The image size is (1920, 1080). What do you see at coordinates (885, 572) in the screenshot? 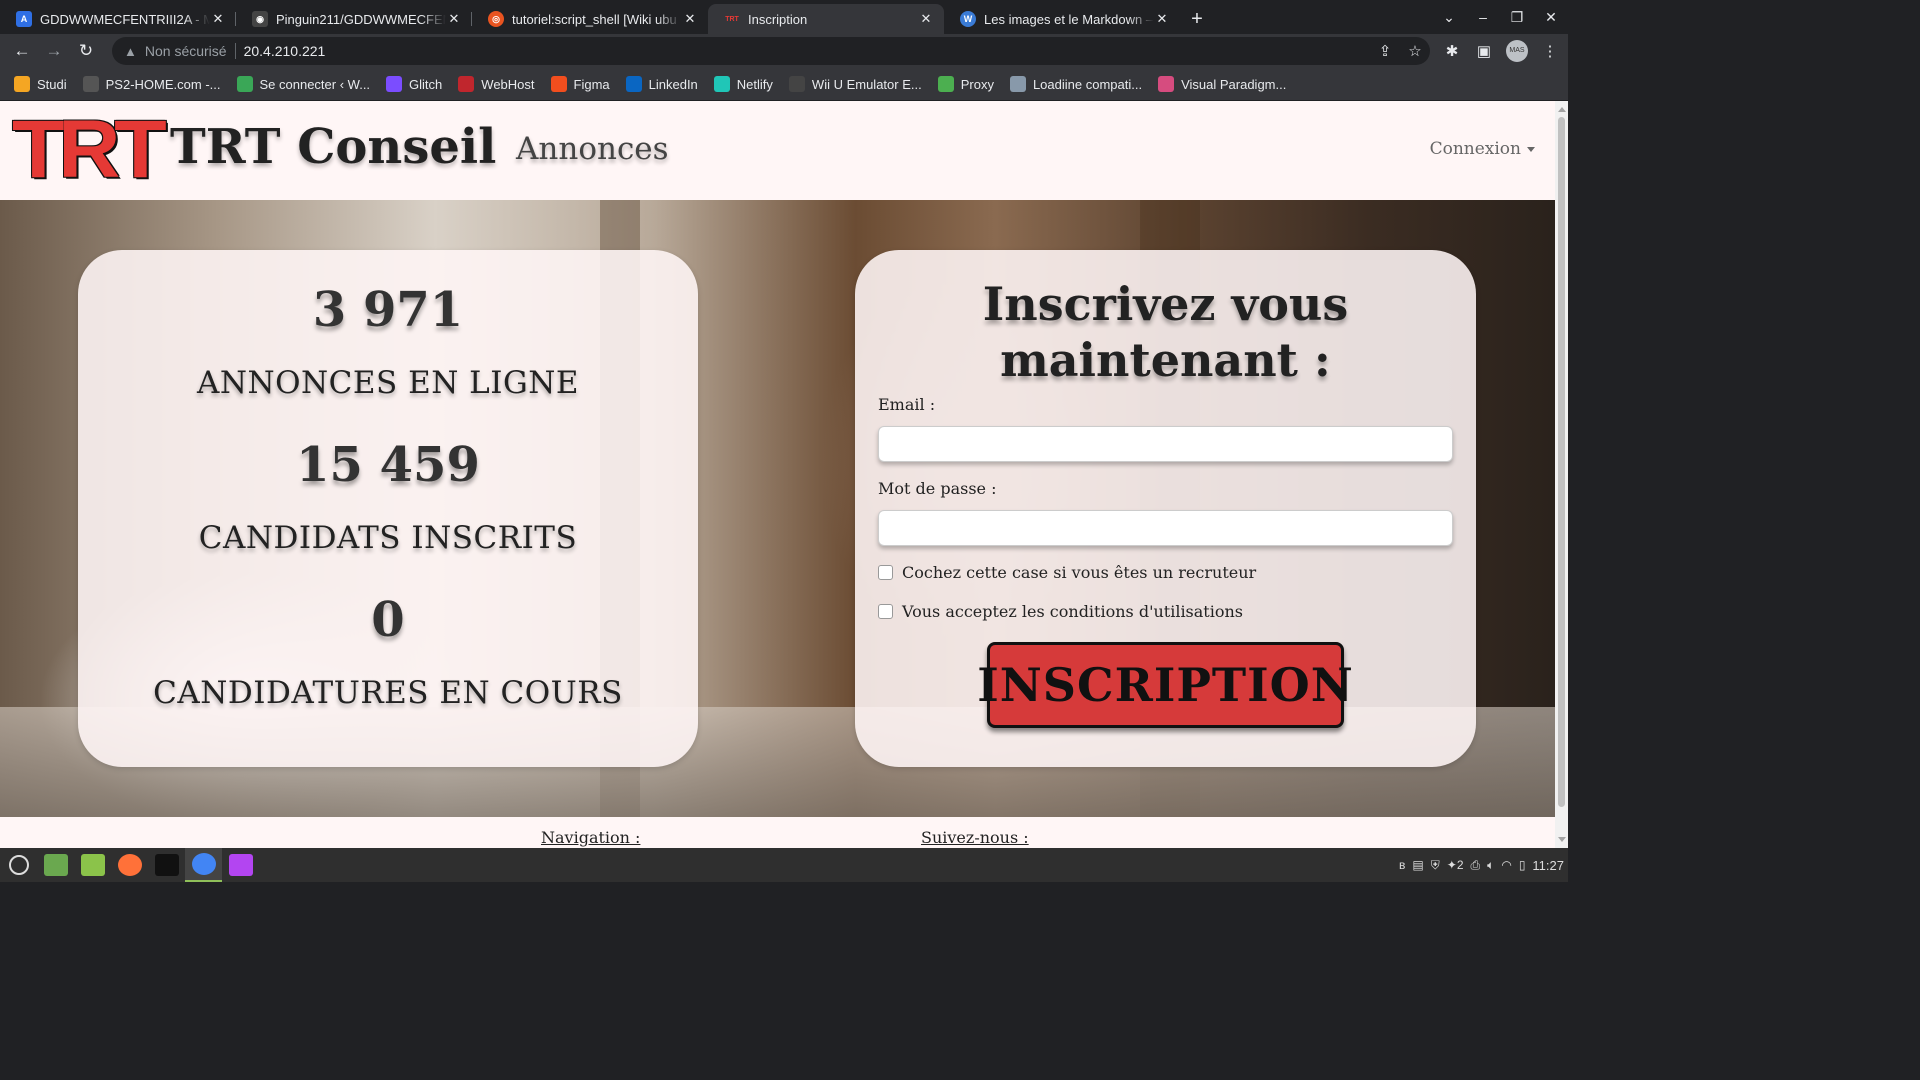
I see `recruiter-checkbox` at bounding box center [885, 572].